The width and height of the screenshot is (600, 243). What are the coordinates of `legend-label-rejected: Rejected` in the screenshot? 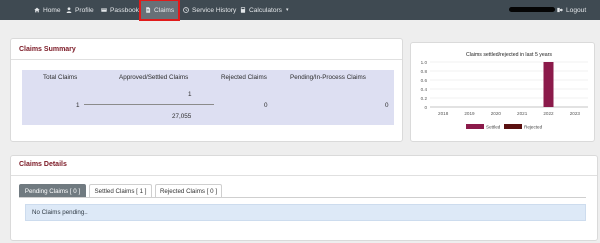 It's located at (533, 126).